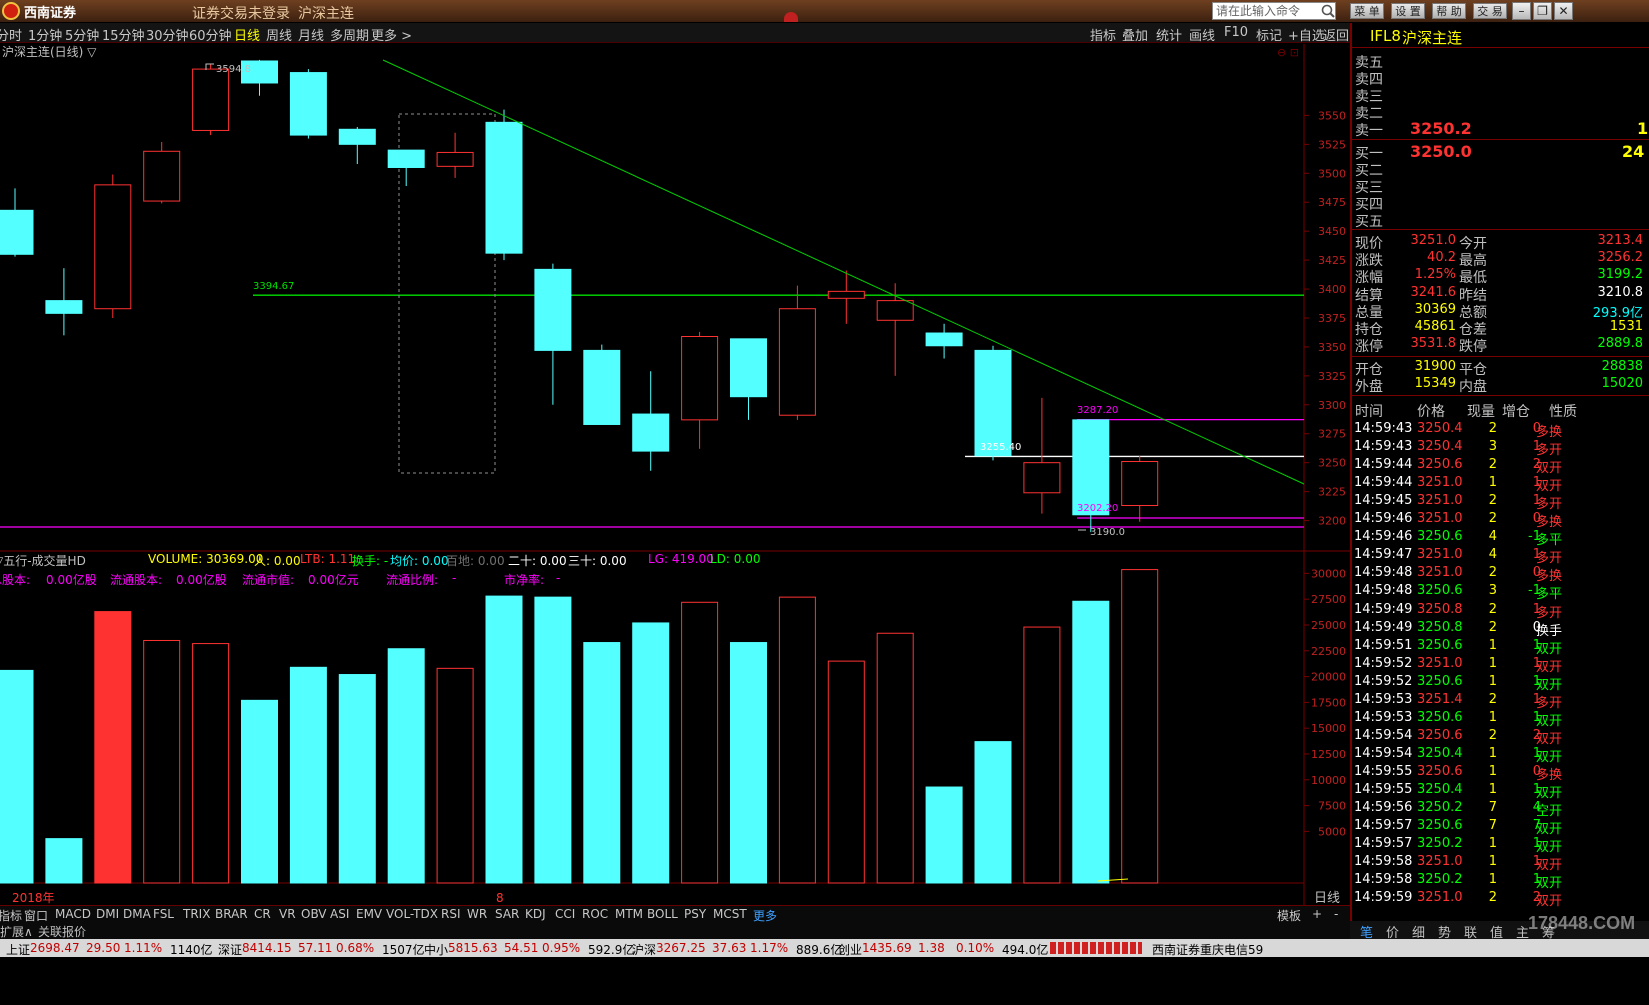 This screenshot has width=1649, height=1005. I want to click on indicator-tab-15: WR, so click(477, 914).